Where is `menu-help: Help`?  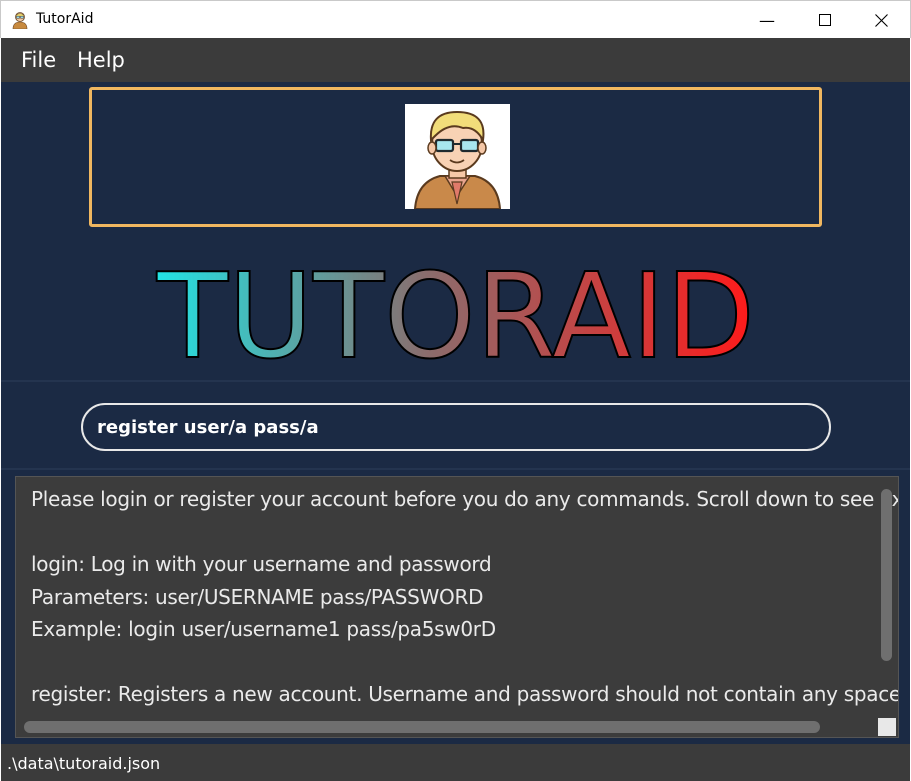 menu-help: Help is located at coordinates (101, 60).